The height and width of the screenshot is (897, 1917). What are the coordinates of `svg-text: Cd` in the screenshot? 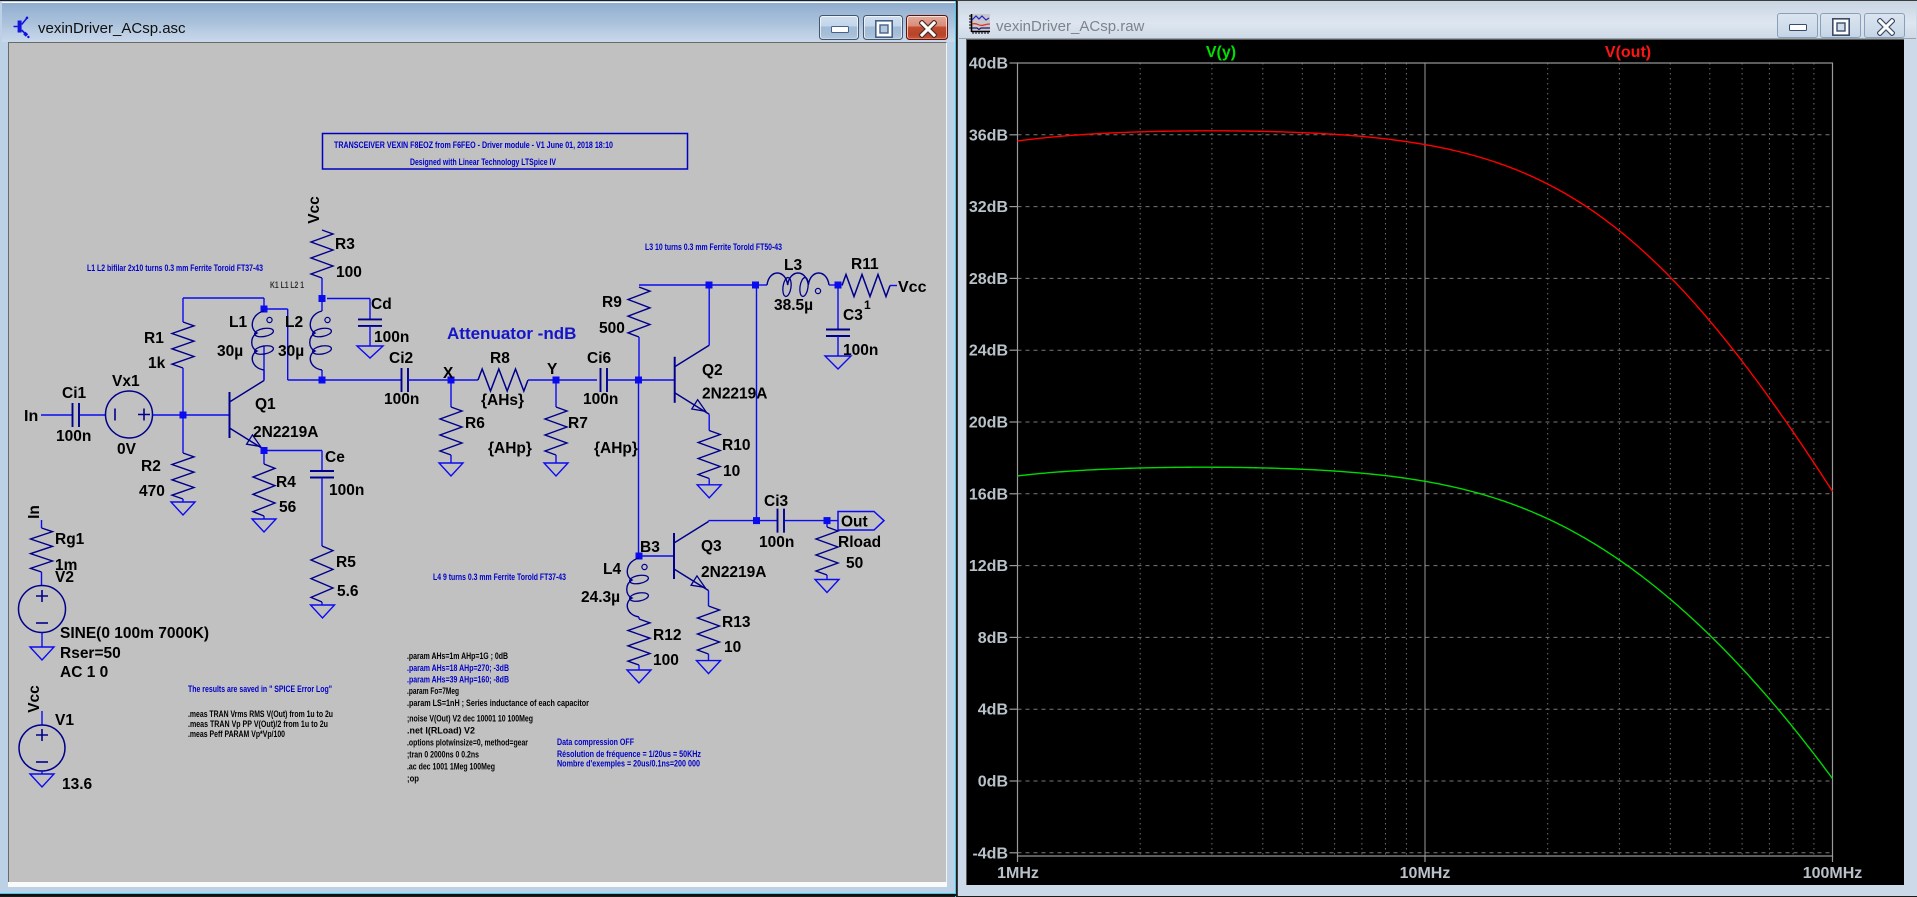 It's located at (381, 304).